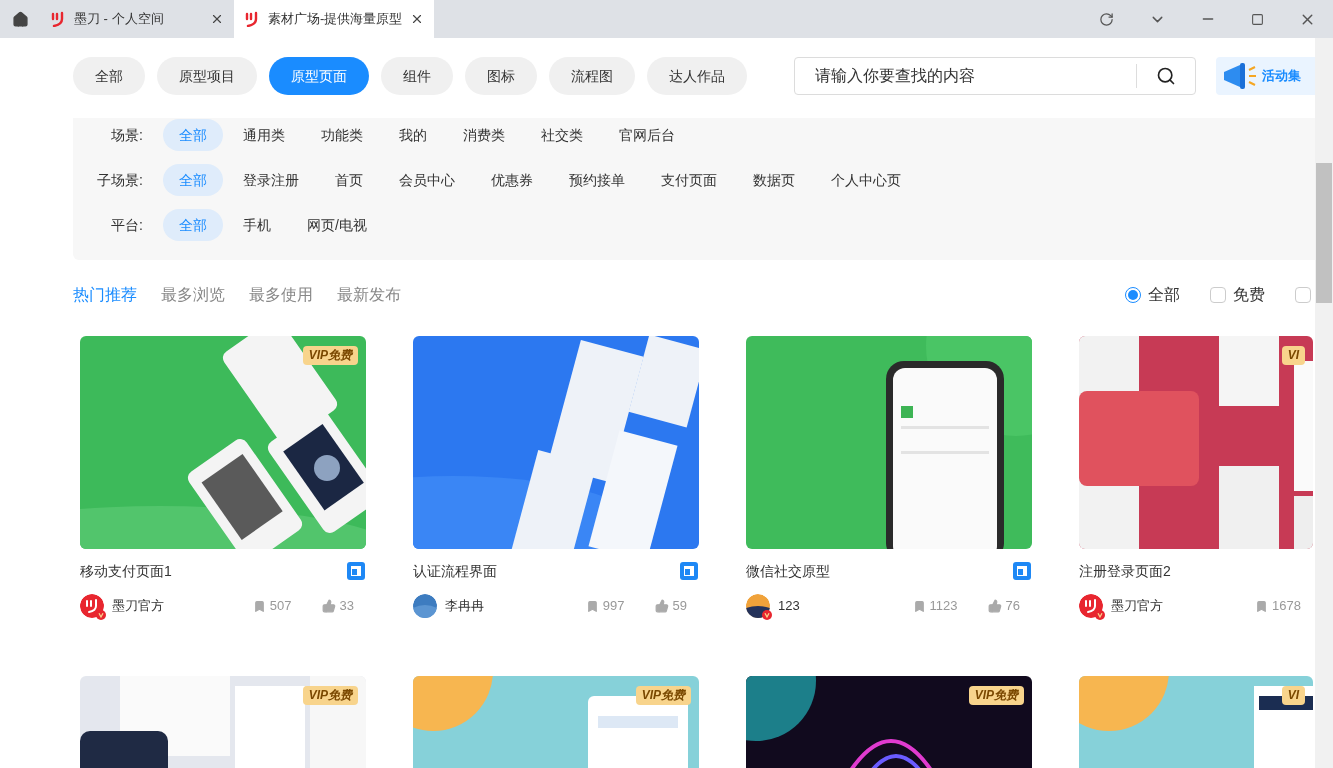 Image resolution: width=1333 pixels, height=768 pixels. Describe the element at coordinates (1125, 571) in the screenshot. I see `card-title: 注册登录页面2` at that location.